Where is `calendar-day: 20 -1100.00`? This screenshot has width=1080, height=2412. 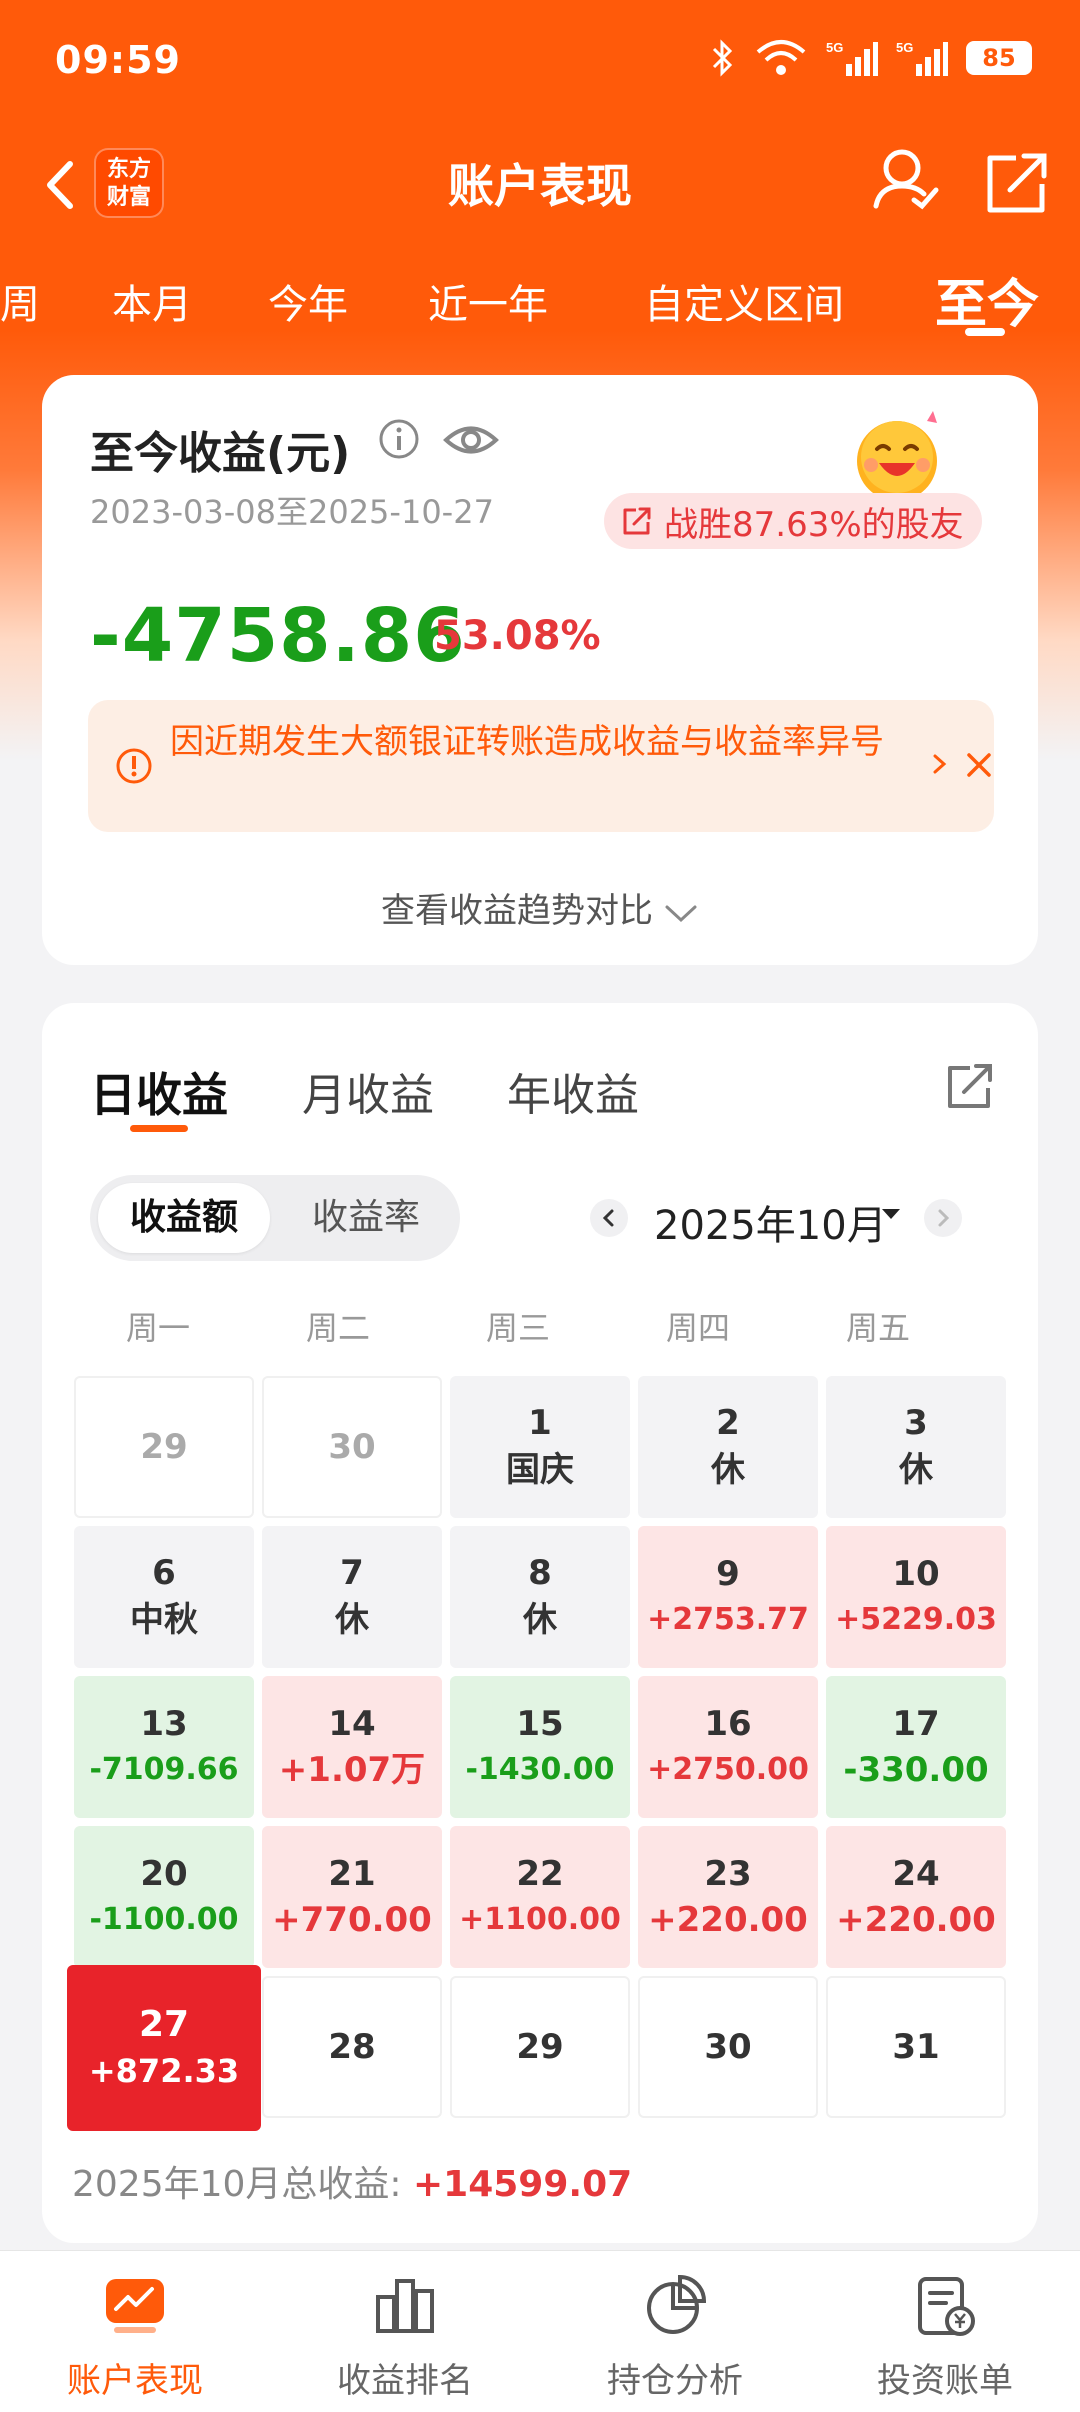
calendar-day: 20 -1100.00 is located at coordinates (164, 1897).